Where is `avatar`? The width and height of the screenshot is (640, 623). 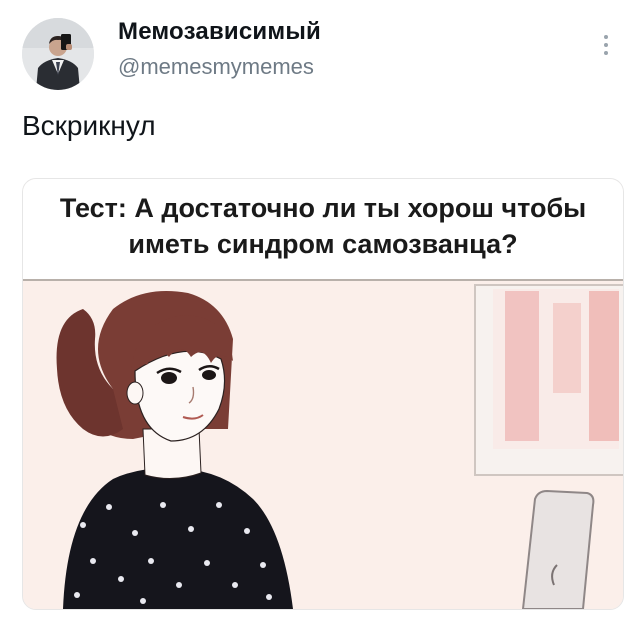 avatar is located at coordinates (58, 54).